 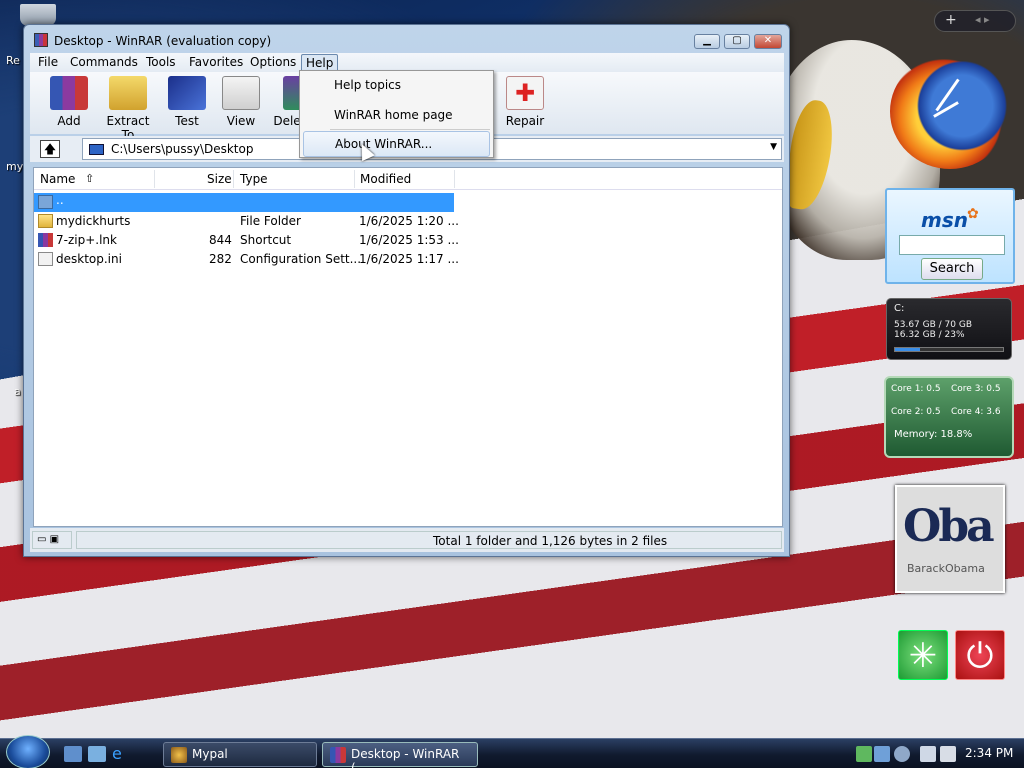 I want to click on taskbar-item-mypal: Mypal, so click(x=240, y=754).